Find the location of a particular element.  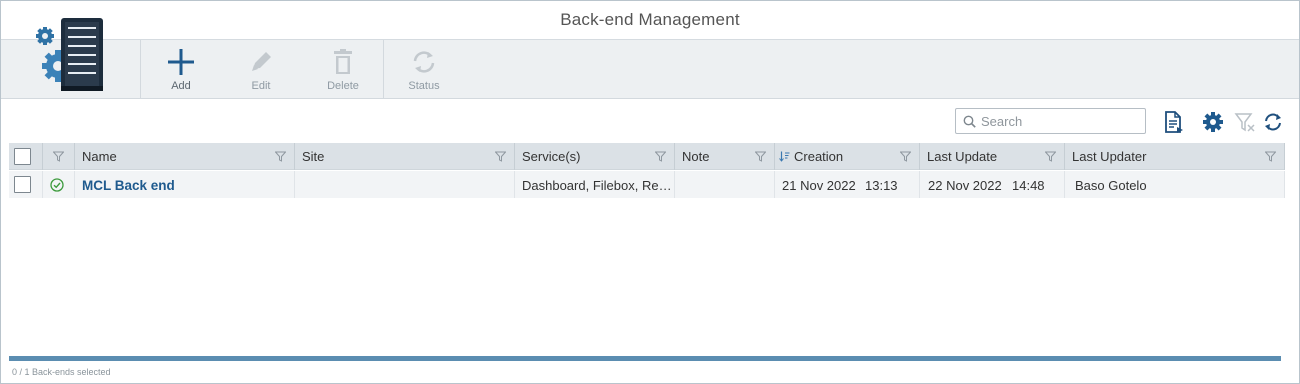

search-box is located at coordinates (1050, 121).